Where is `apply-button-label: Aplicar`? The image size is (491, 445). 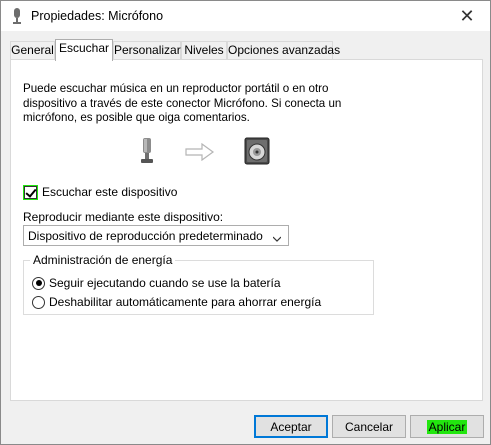
apply-button-label: Aplicar is located at coordinates (447, 426).